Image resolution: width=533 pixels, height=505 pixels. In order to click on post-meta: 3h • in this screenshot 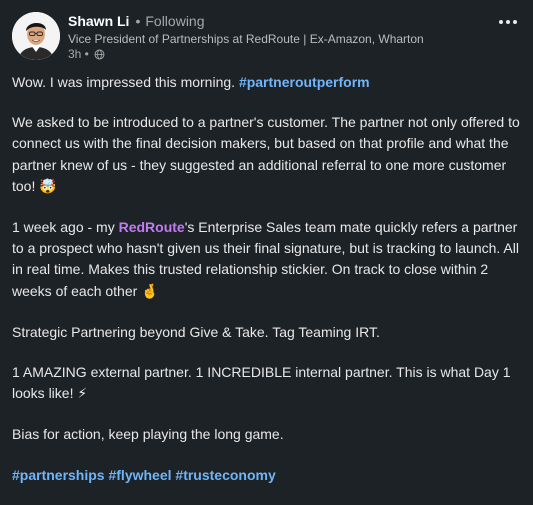, I will do `click(280, 54)`.